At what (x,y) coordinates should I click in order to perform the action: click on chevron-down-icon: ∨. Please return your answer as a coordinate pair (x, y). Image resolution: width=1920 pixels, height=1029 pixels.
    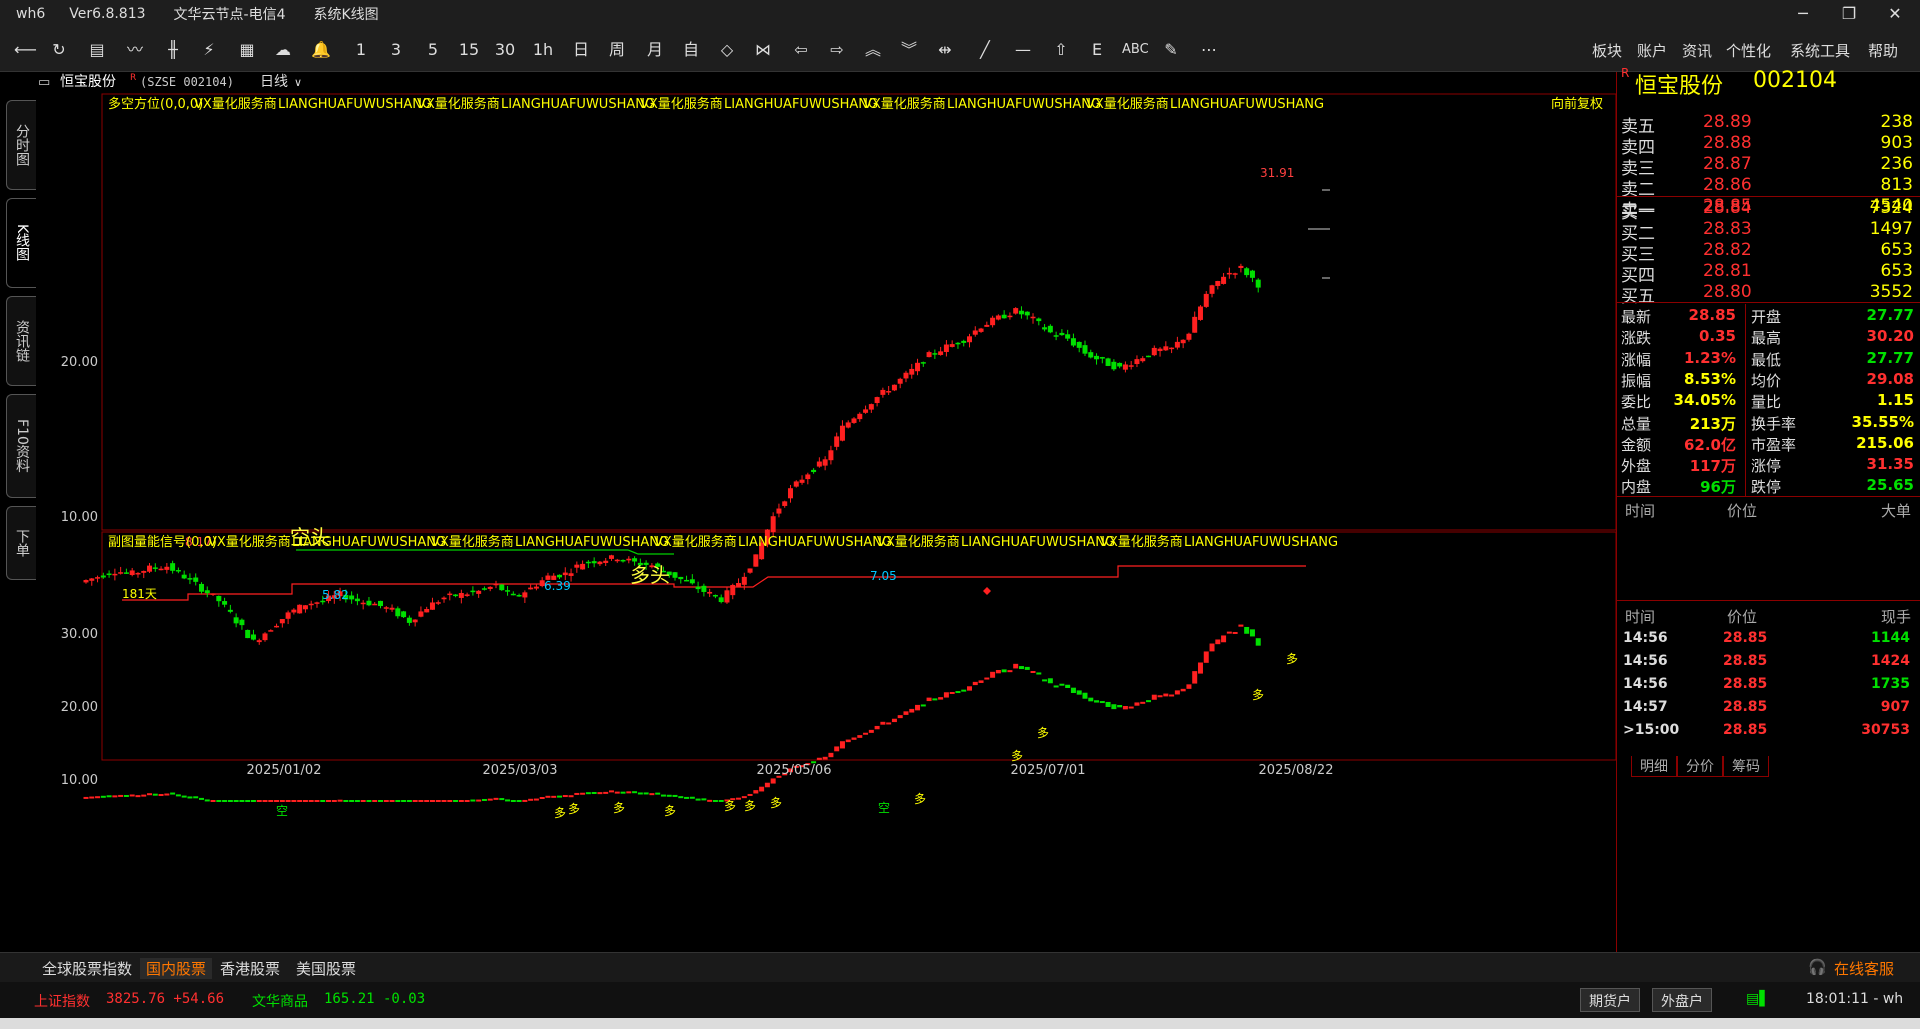
    Looking at the image, I should click on (298, 82).